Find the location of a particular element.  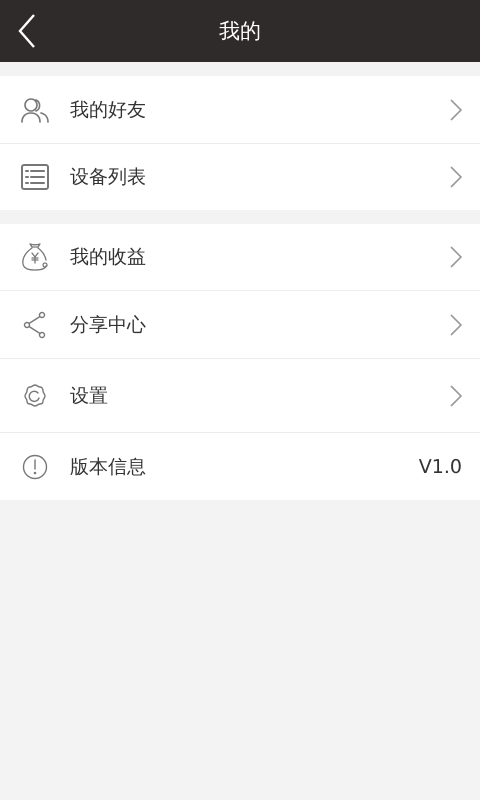

item-label: 我的好友 is located at coordinates (108, 110).